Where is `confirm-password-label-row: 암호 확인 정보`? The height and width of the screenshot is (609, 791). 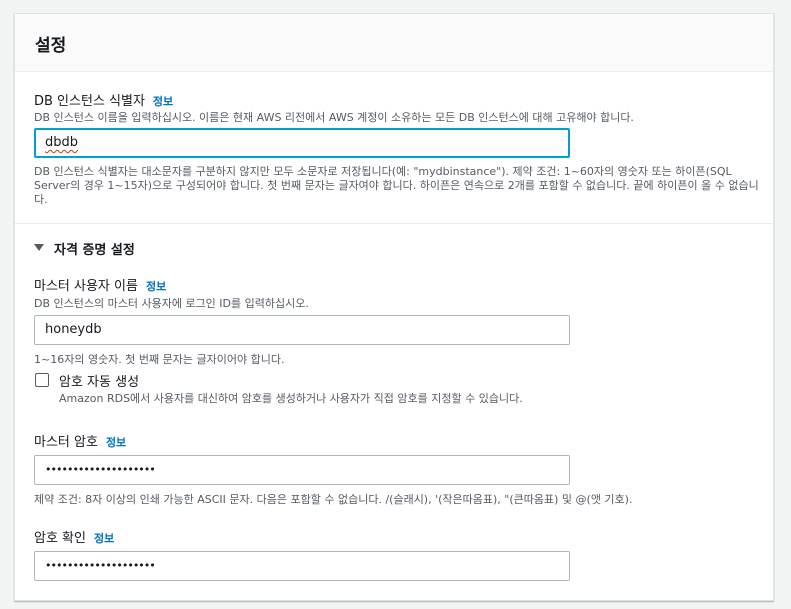 confirm-password-label-row: 암호 확인 정보 is located at coordinates (74, 536).